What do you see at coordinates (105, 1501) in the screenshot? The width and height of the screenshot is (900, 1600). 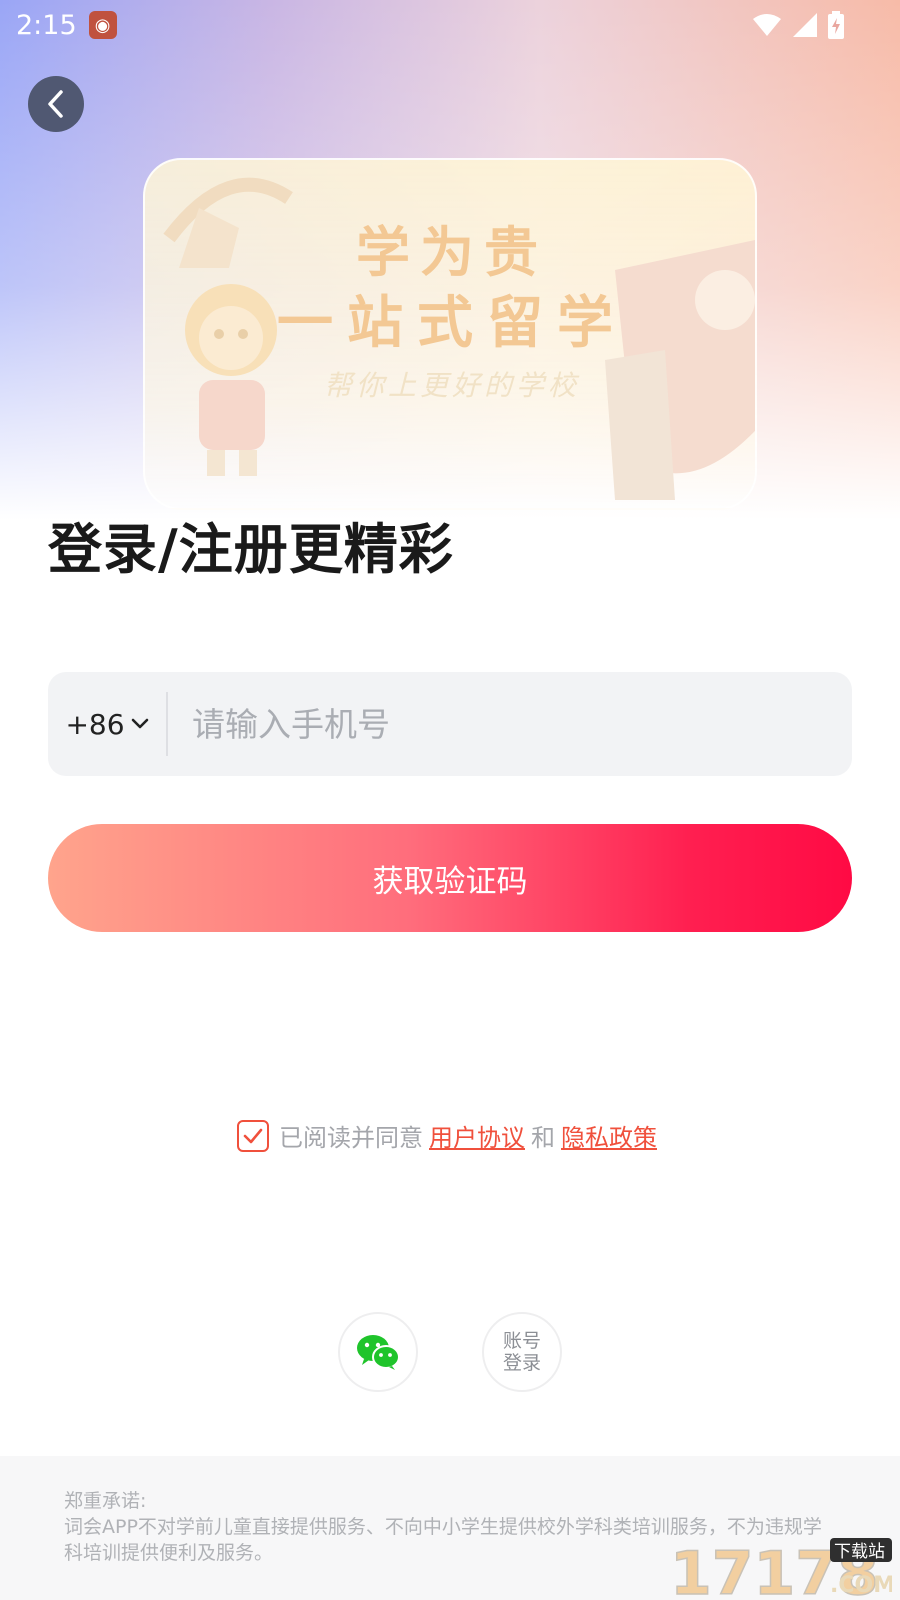 I see `footer-heading: 郑重承诺:` at bounding box center [105, 1501].